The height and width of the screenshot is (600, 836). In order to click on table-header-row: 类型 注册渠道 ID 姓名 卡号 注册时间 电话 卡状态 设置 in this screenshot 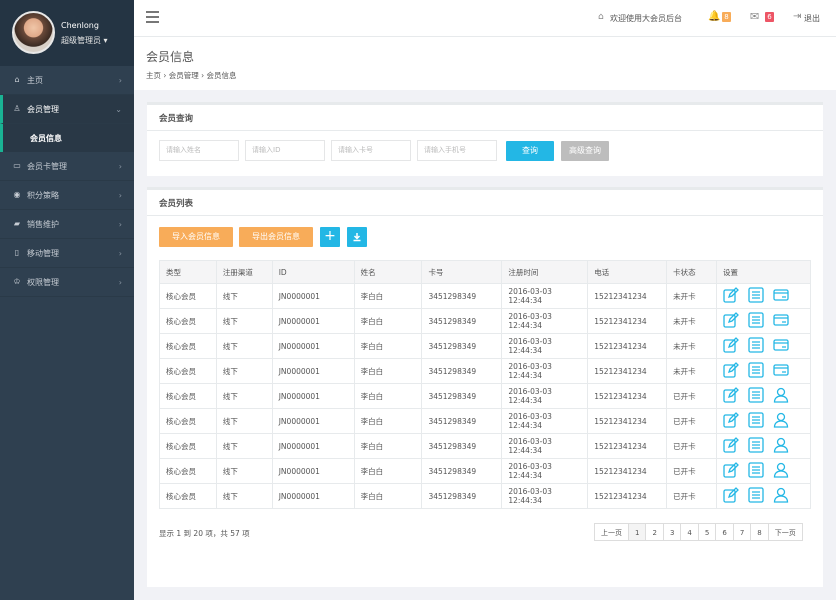, I will do `click(485, 272)`.